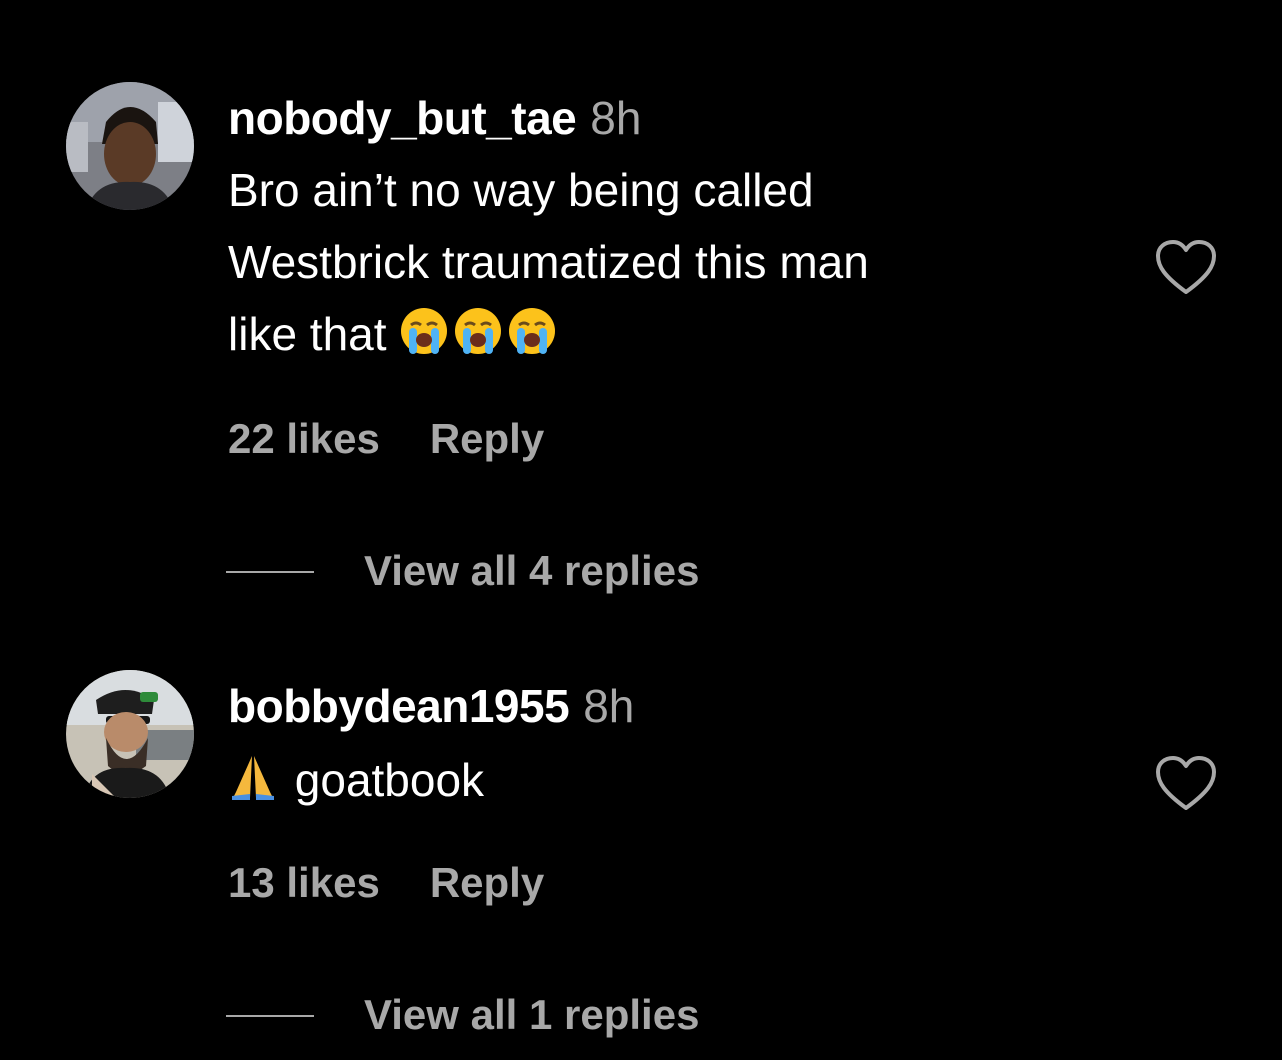 This screenshot has width=1282, height=1060. I want to click on likes-count: 13 likes, so click(304, 882).